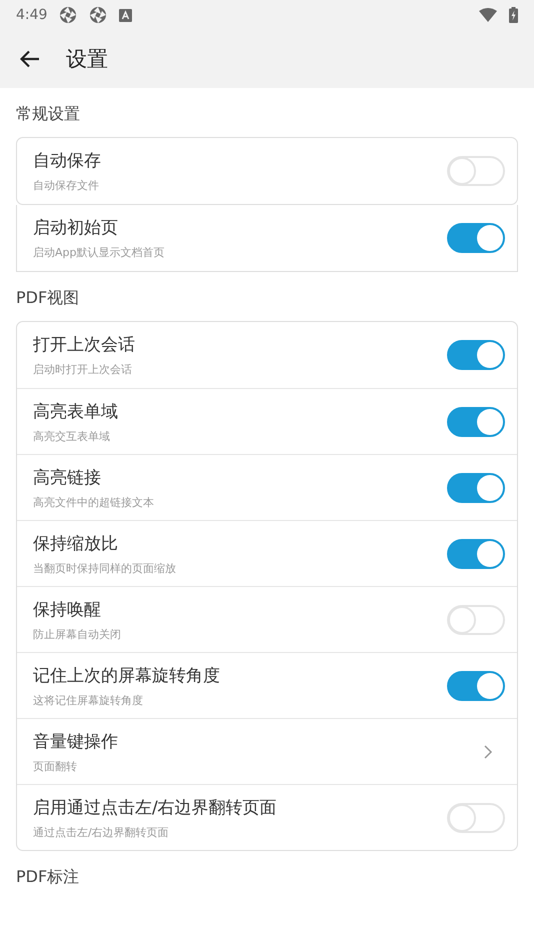  I want to click on setting-description: 高亮交互表单域, so click(71, 436).